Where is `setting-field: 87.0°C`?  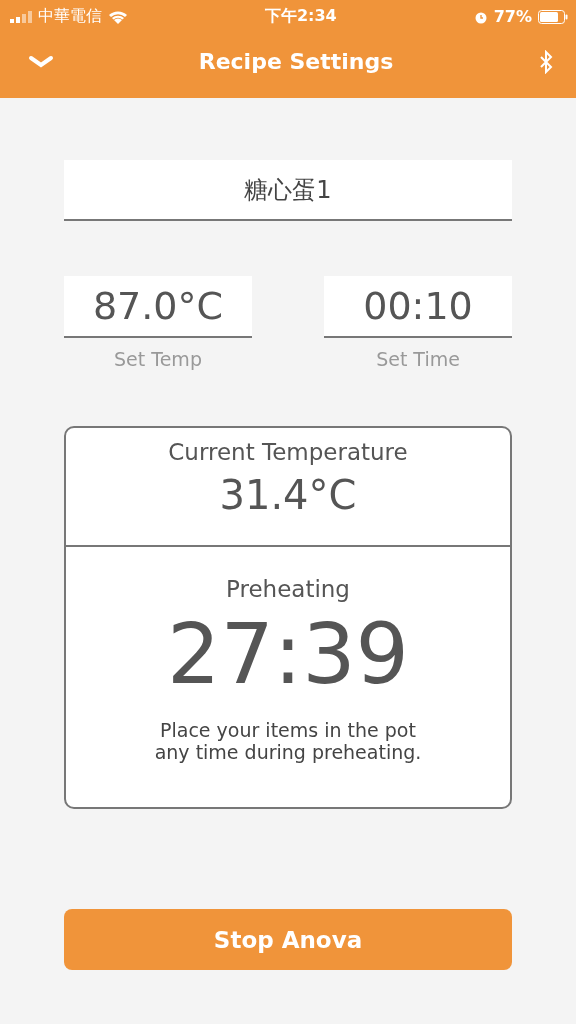
setting-field: 87.0°C is located at coordinates (158, 307).